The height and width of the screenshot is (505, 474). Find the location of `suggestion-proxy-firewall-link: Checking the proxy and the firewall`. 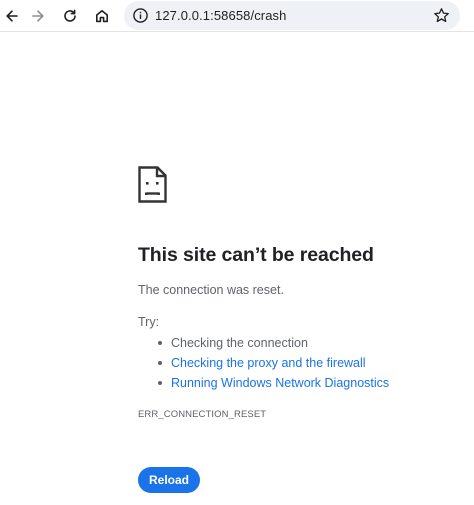

suggestion-proxy-firewall-link: Checking the proxy and the firewall is located at coordinates (268, 363).